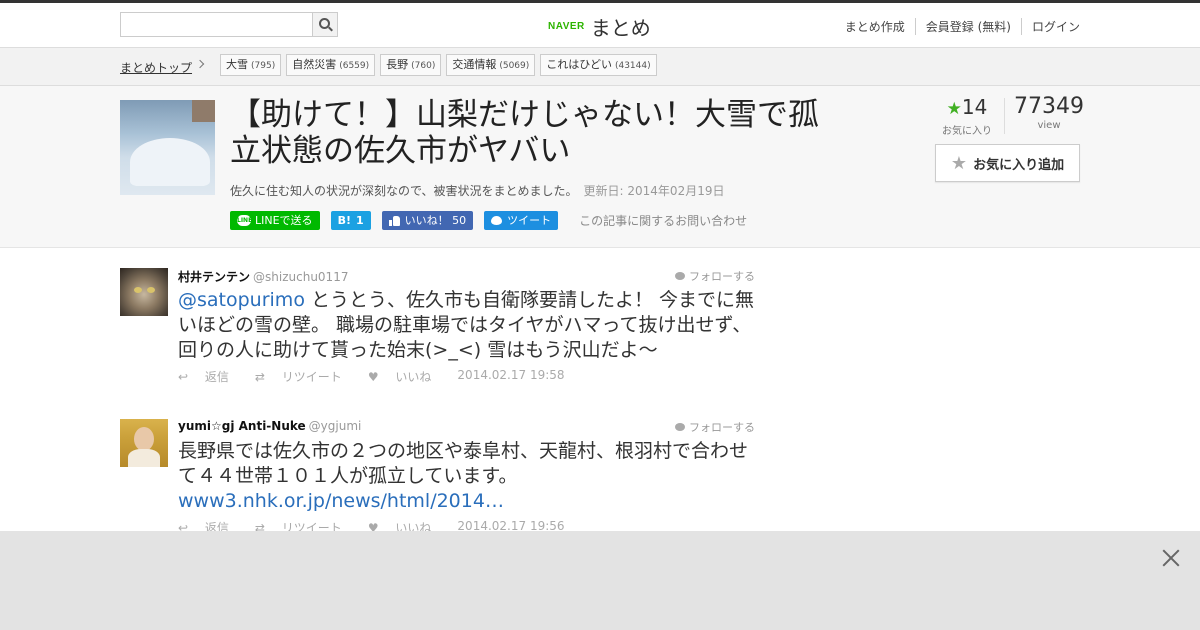  What do you see at coordinates (632, 66) in the screenshot?
I see `tag-count: (43144)` at bounding box center [632, 66].